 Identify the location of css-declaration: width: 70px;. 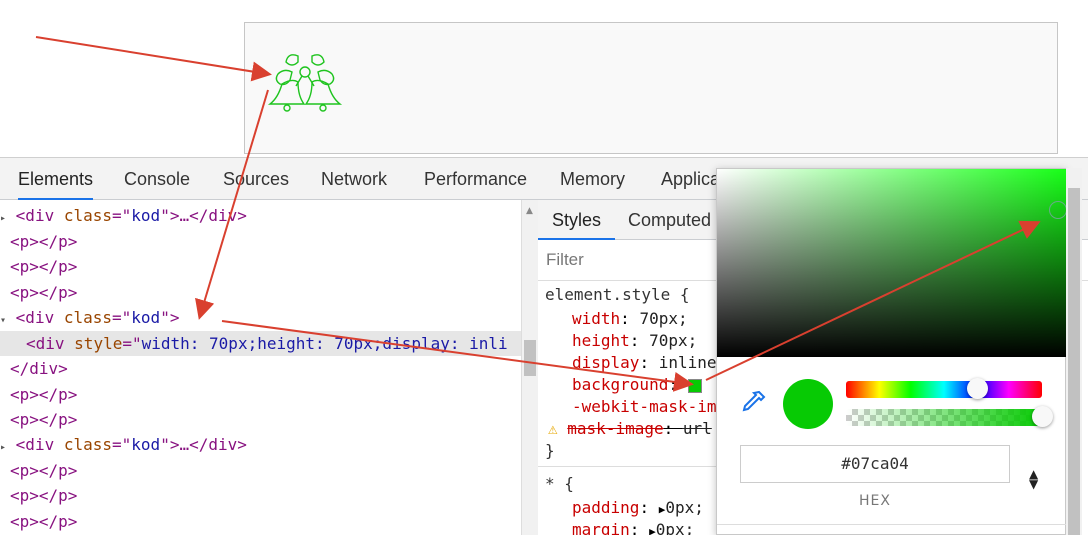
(630, 318).